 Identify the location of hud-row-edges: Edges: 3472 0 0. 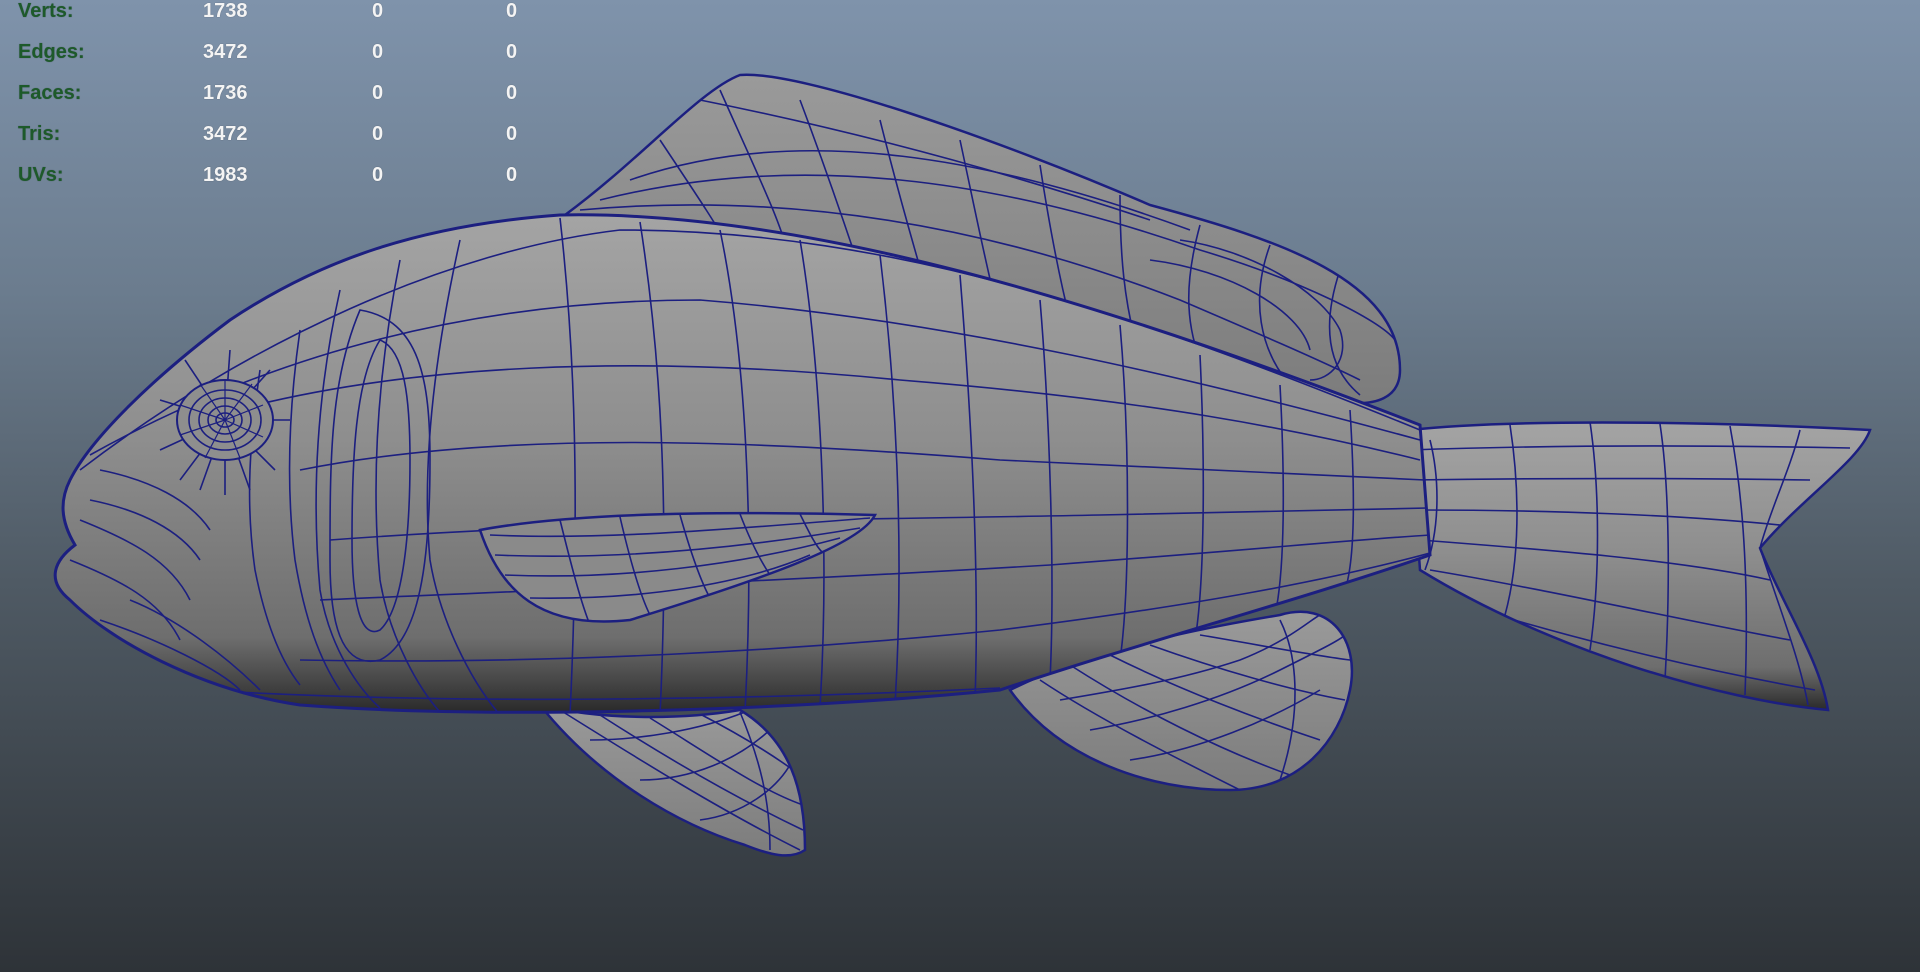
(276, 61).